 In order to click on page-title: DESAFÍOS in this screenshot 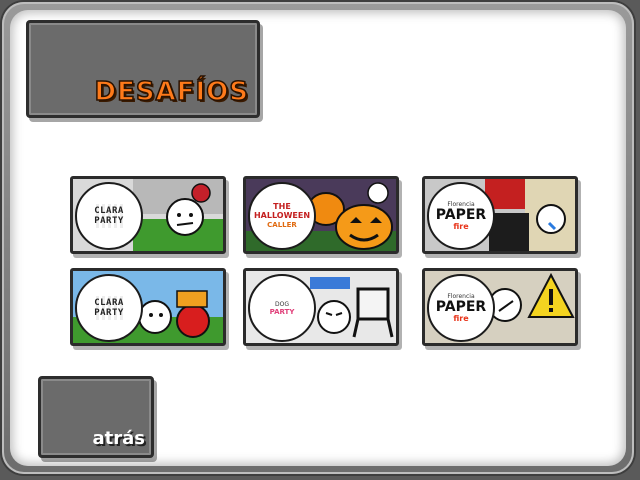, I will do `click(171, 92)`.